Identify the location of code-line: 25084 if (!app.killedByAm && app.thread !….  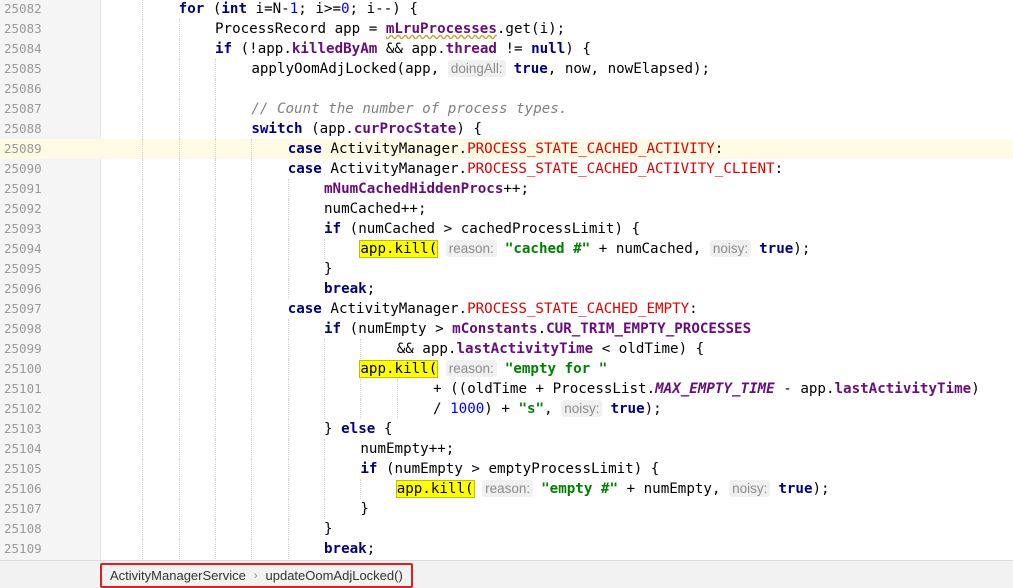
(506, 49).